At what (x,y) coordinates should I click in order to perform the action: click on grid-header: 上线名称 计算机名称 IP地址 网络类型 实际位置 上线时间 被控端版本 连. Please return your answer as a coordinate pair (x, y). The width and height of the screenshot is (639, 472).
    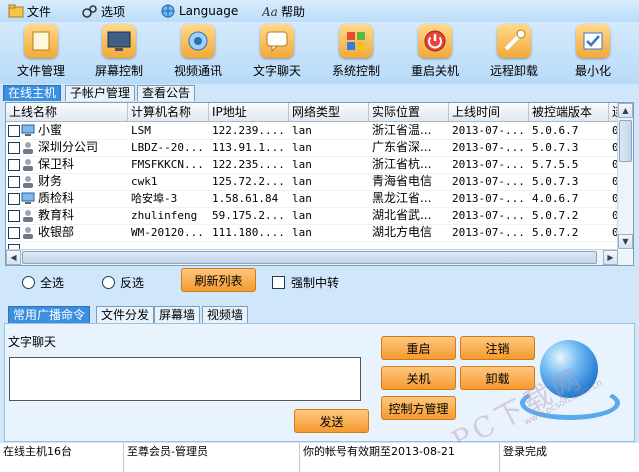
    Looking at the image, I should click on (319, 112).